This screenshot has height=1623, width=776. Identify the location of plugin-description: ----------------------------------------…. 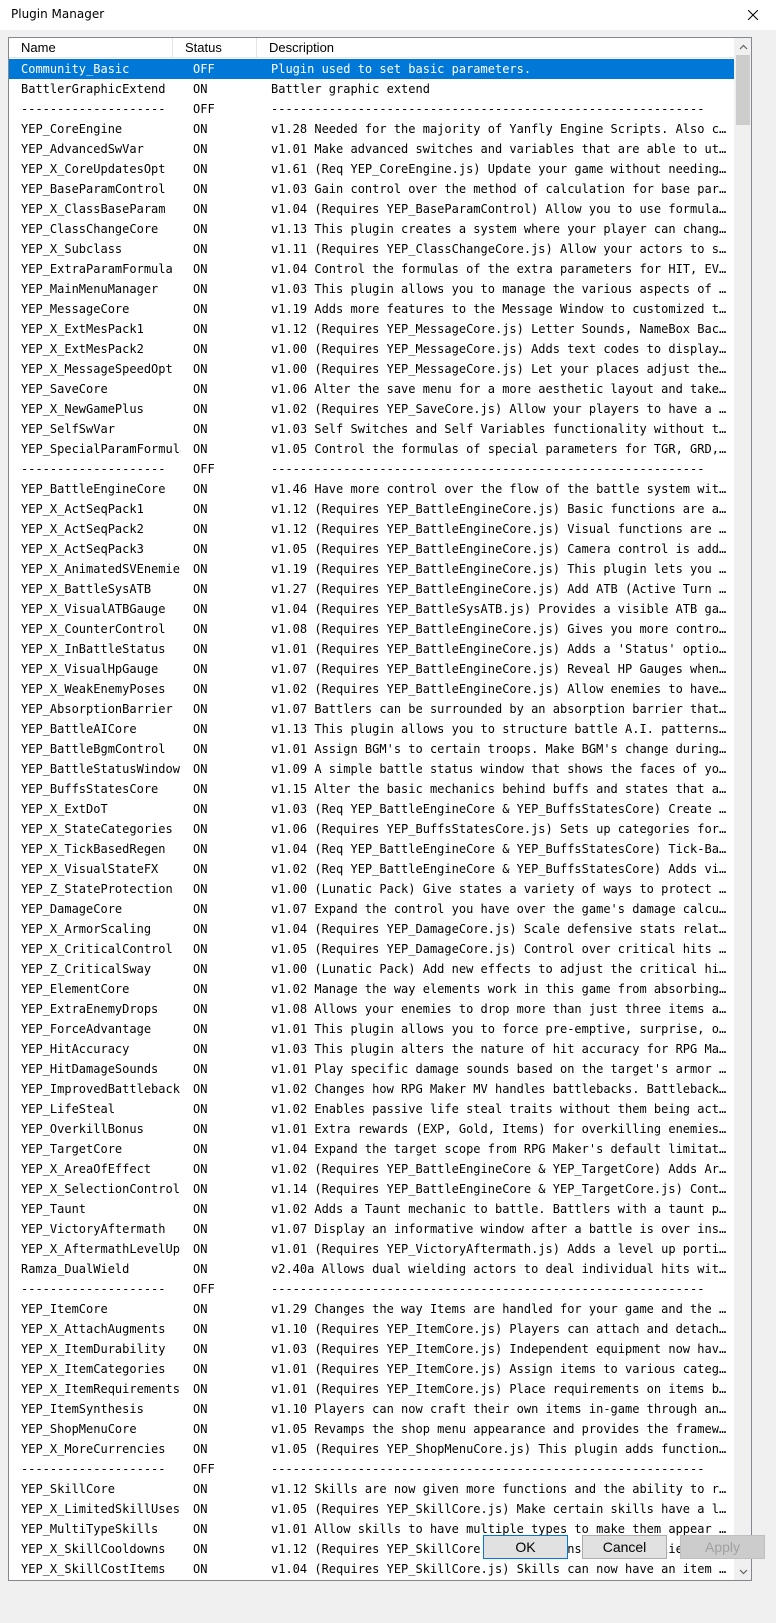
(488, 109).